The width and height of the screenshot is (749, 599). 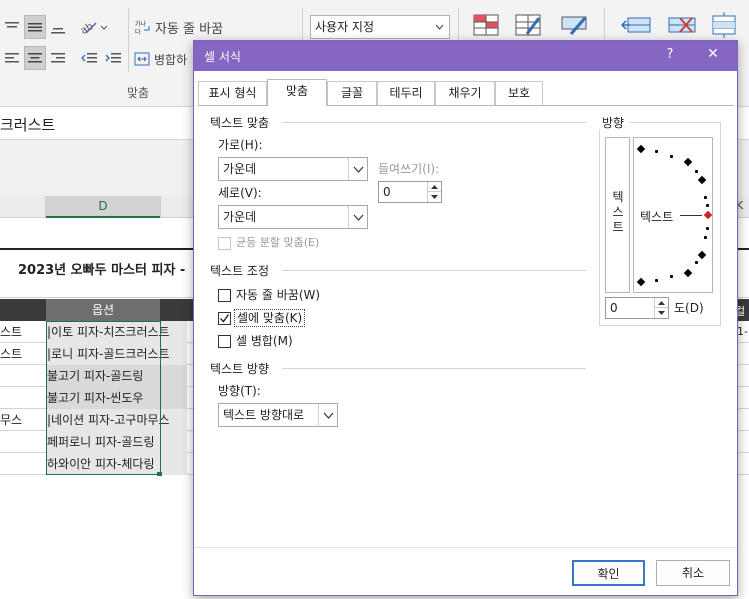 I want to click on horizontal-value: 가운데, so click(x=240, y=169).